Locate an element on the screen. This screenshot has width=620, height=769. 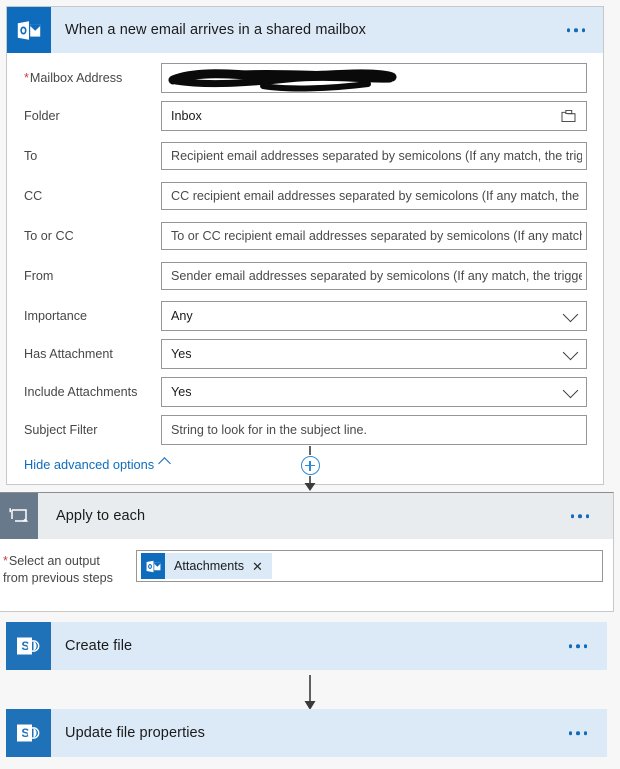
create-file-menu-button is located at coordinates (577, 646).